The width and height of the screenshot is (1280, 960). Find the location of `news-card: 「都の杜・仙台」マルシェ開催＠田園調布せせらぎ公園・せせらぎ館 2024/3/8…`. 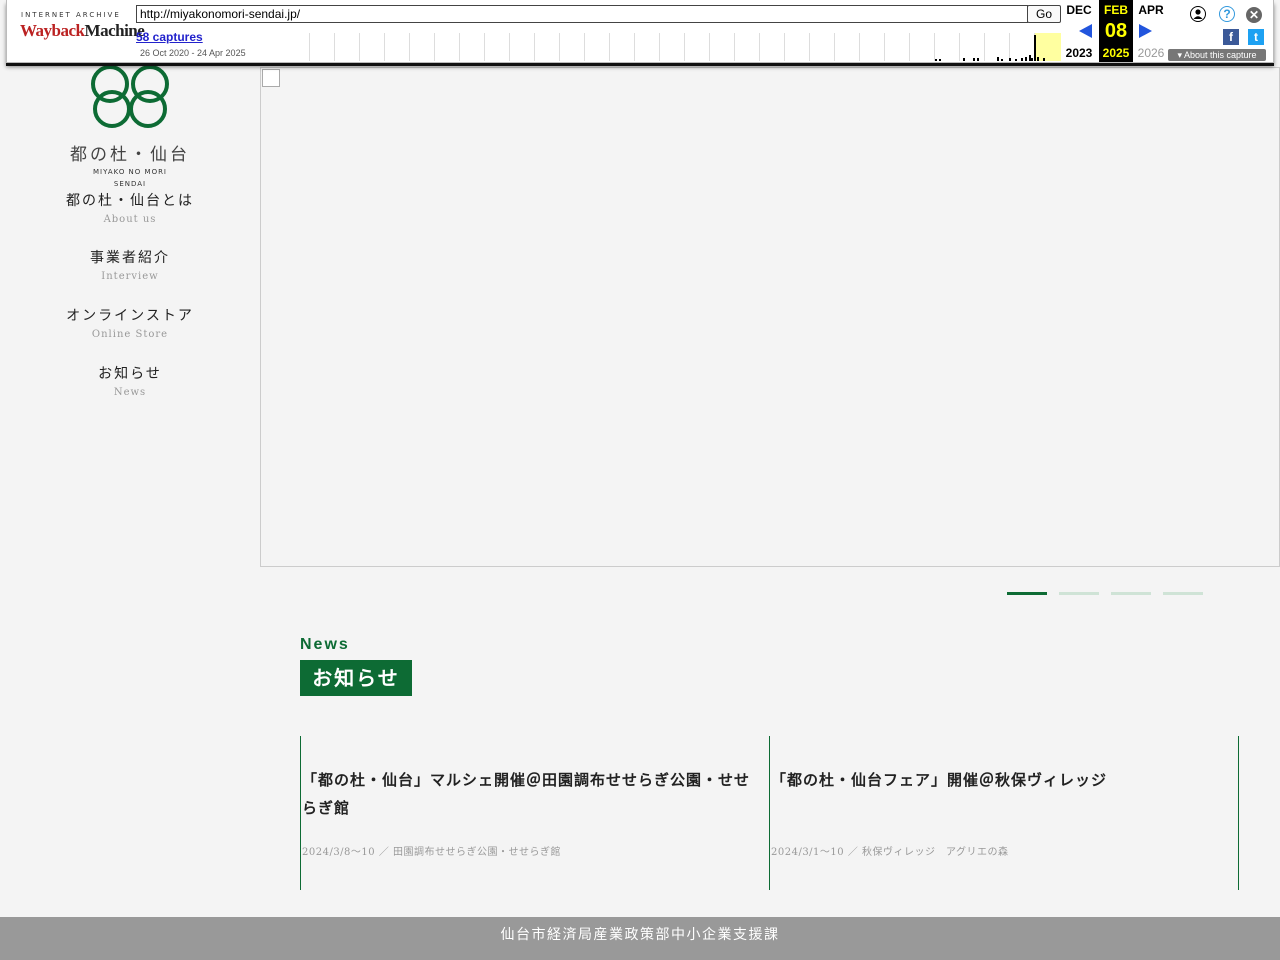

news-card: 「都の杜・仙台」マルシェ開催＠田園調布せせらぎ公園・せせらぎ館 2024/3/8… is located at coordinates (534, 813).